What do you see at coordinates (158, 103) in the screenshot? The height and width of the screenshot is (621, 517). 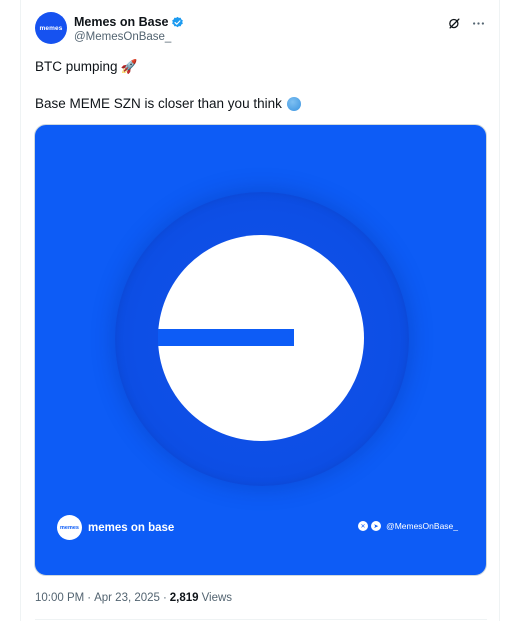 I see `tweet-line-2-text: Base MEME SZN is closer than you think` at bounding box center [158, 103].